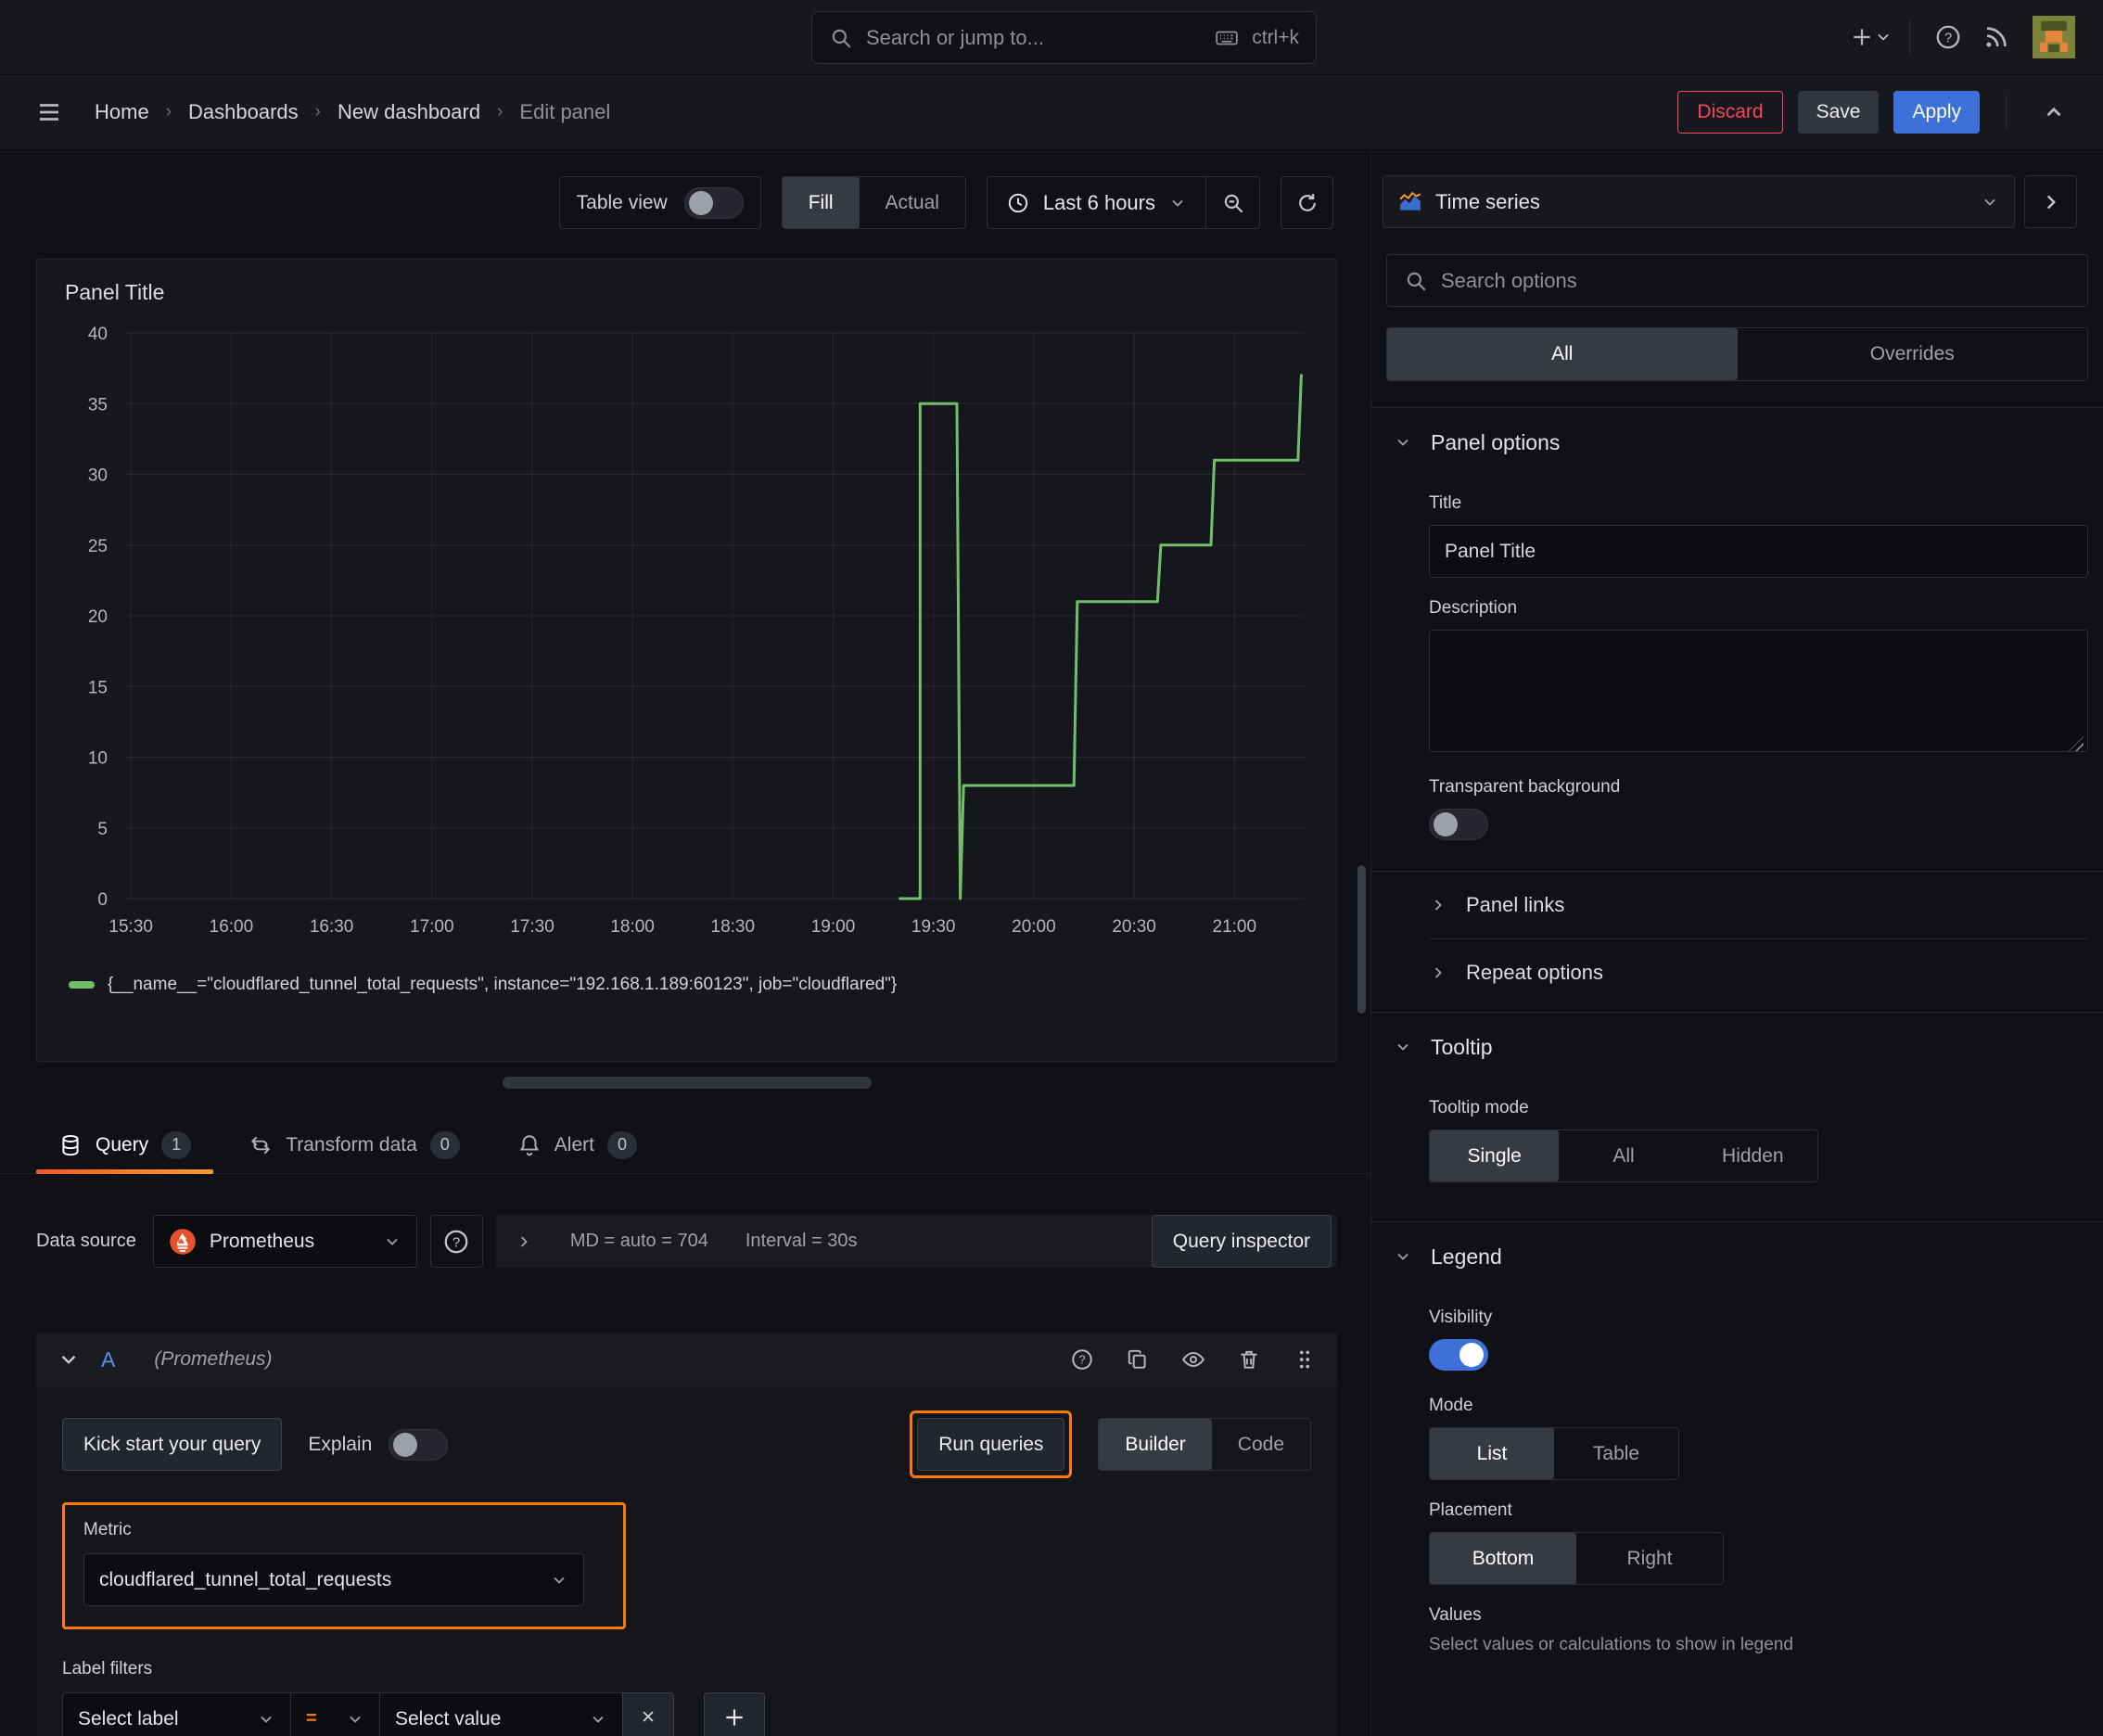 This screenshot has height=1736, width=2103. What do you see at coordinates (1996, 37) in the screenshot?
I see `news-button` at bounding box center [1996, 37].